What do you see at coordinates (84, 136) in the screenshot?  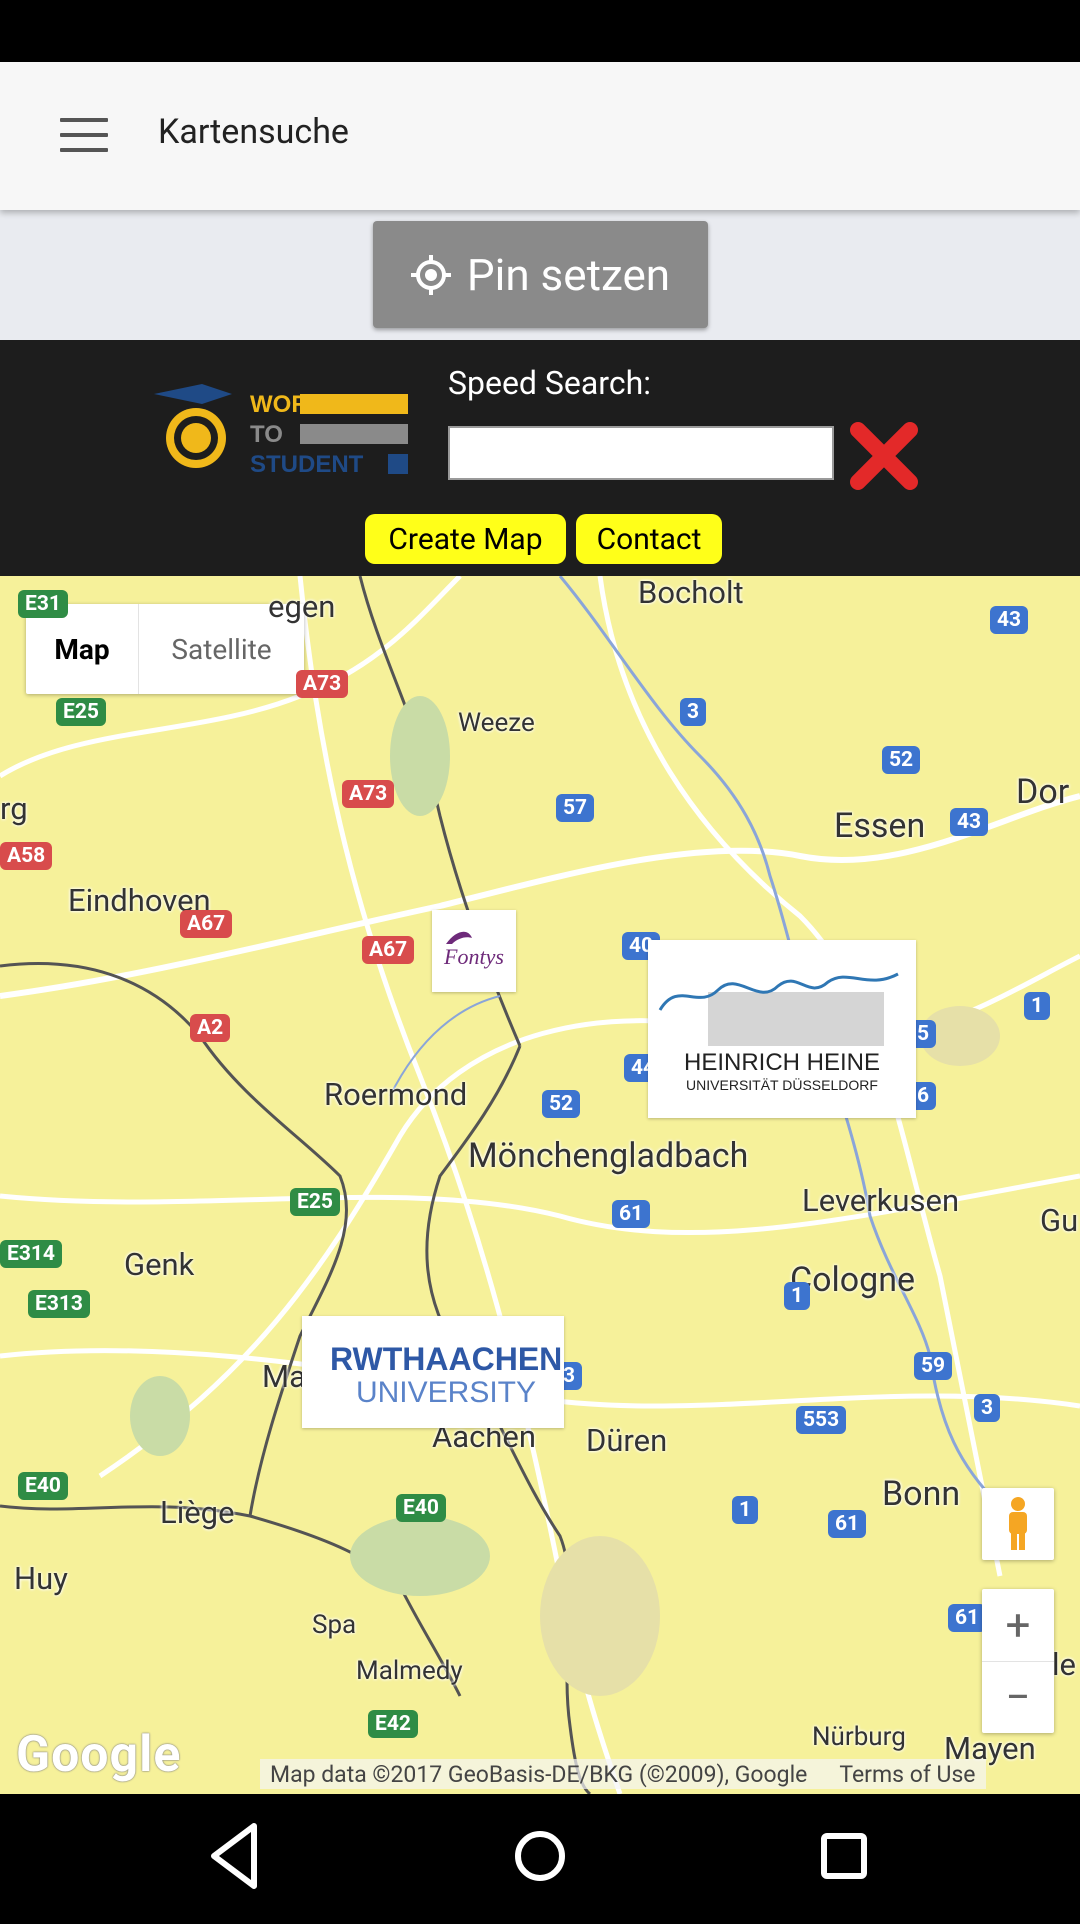 I see `hamburger-menu-icon` at bounding box center [84, 136].